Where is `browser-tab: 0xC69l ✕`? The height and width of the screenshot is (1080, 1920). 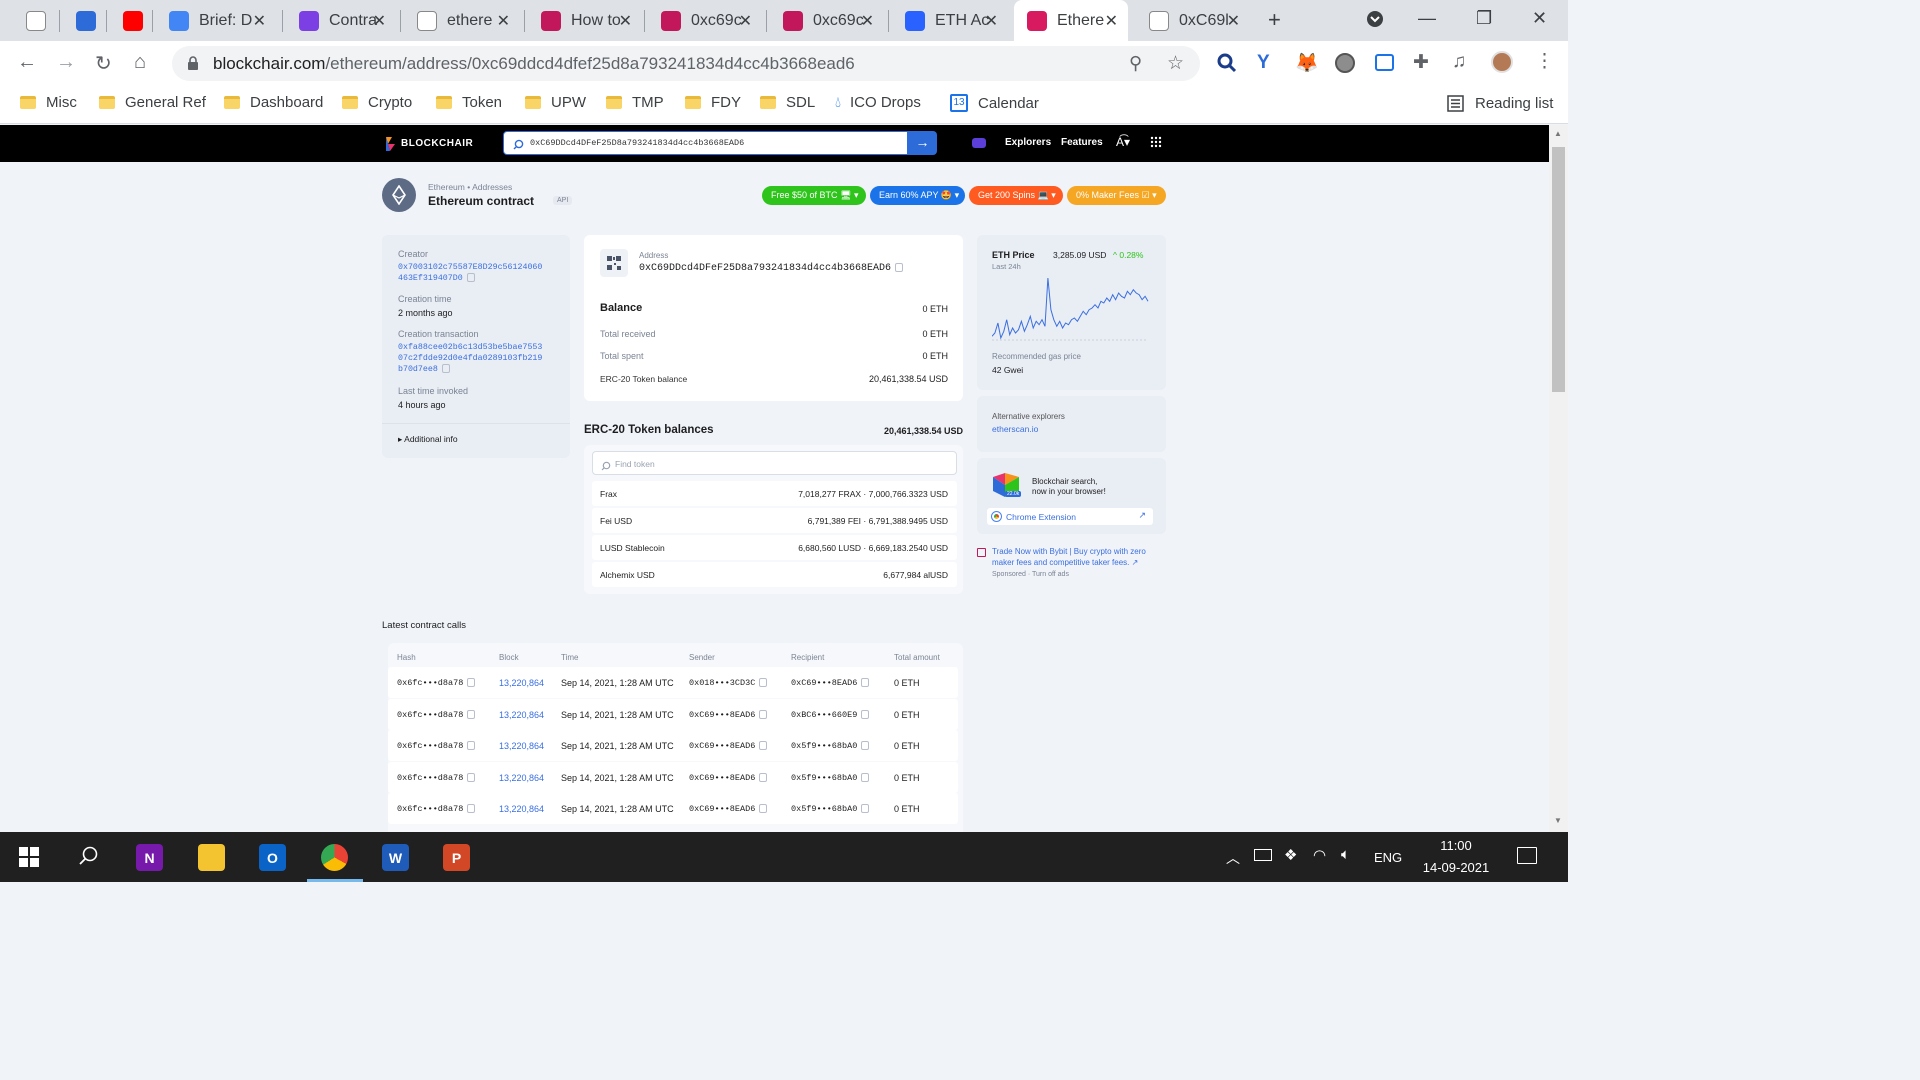
browser-tab: 0xC69l ✕ is located at coordinates (1193, 20).